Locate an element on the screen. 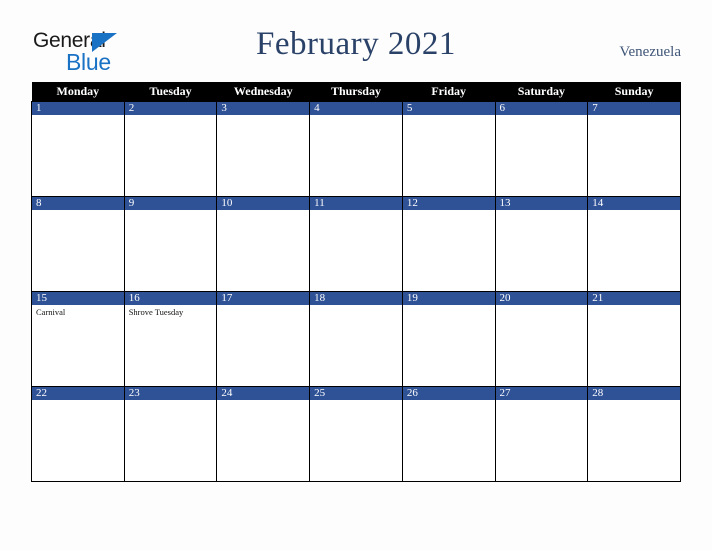  weekday-header-saturday: Saturday is located at coordinates (541, 92).